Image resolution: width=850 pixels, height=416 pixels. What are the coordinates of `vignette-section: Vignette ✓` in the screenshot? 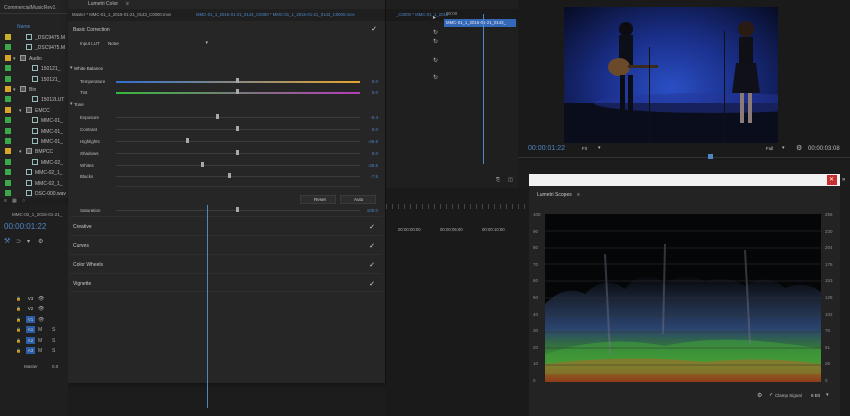 It's located at (226, 282).